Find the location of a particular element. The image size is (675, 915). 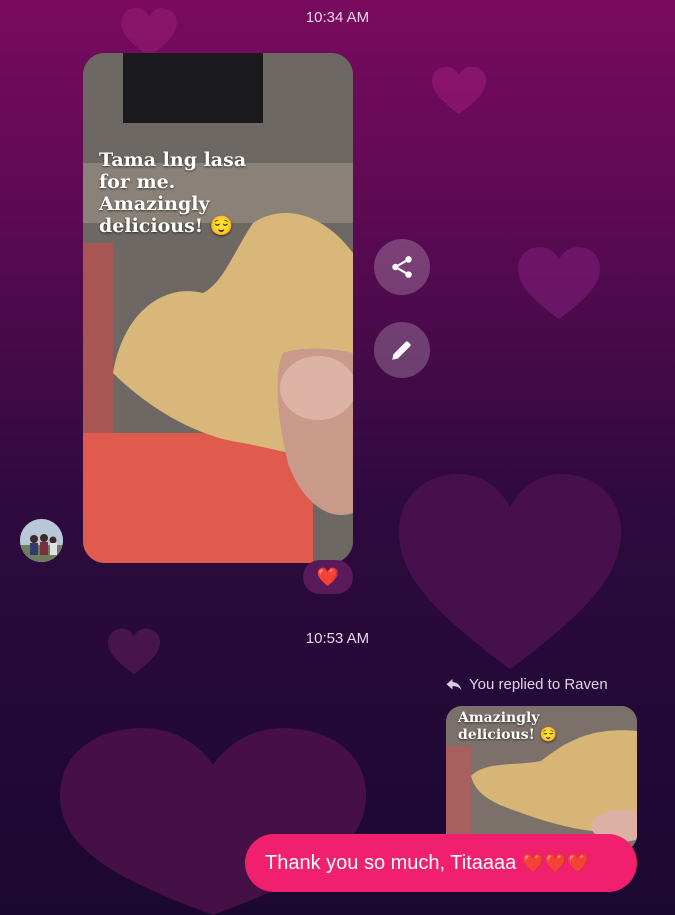

timestamp: 10:53 AM is located at coordinates (337, 638).